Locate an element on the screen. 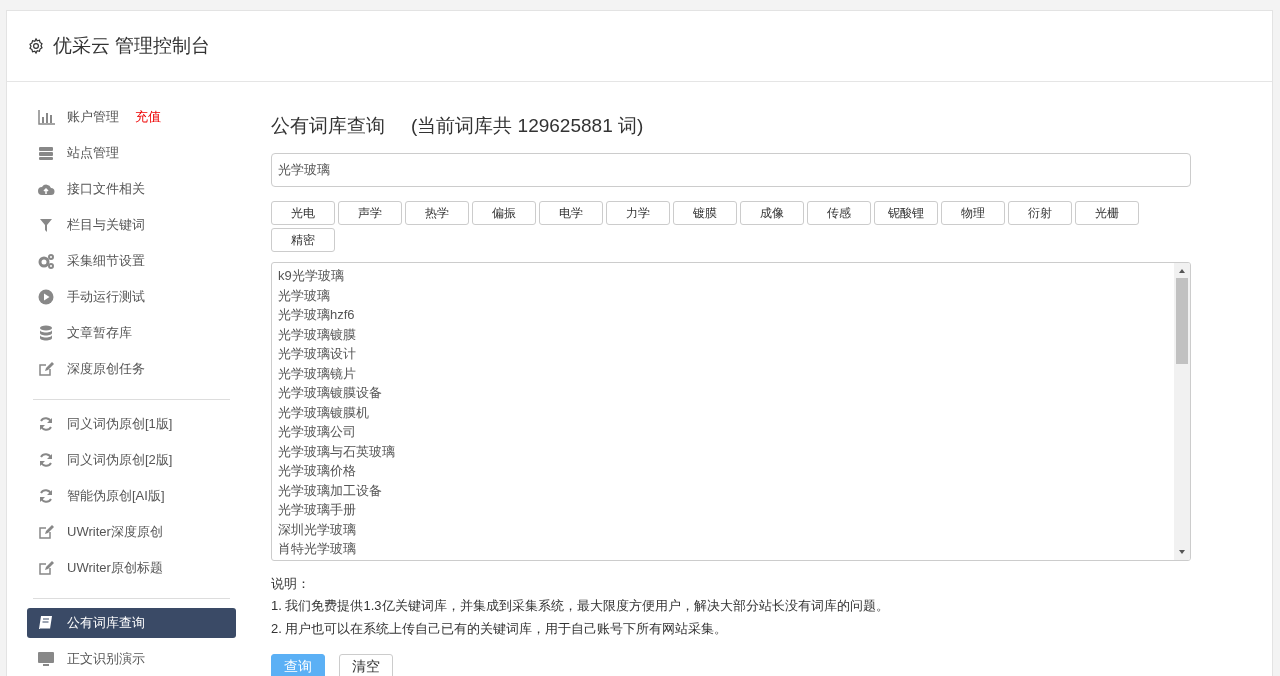 The height and width of the screenshot is (676, 1280). clear-button: 清空 is located at coordinates (366, 665).